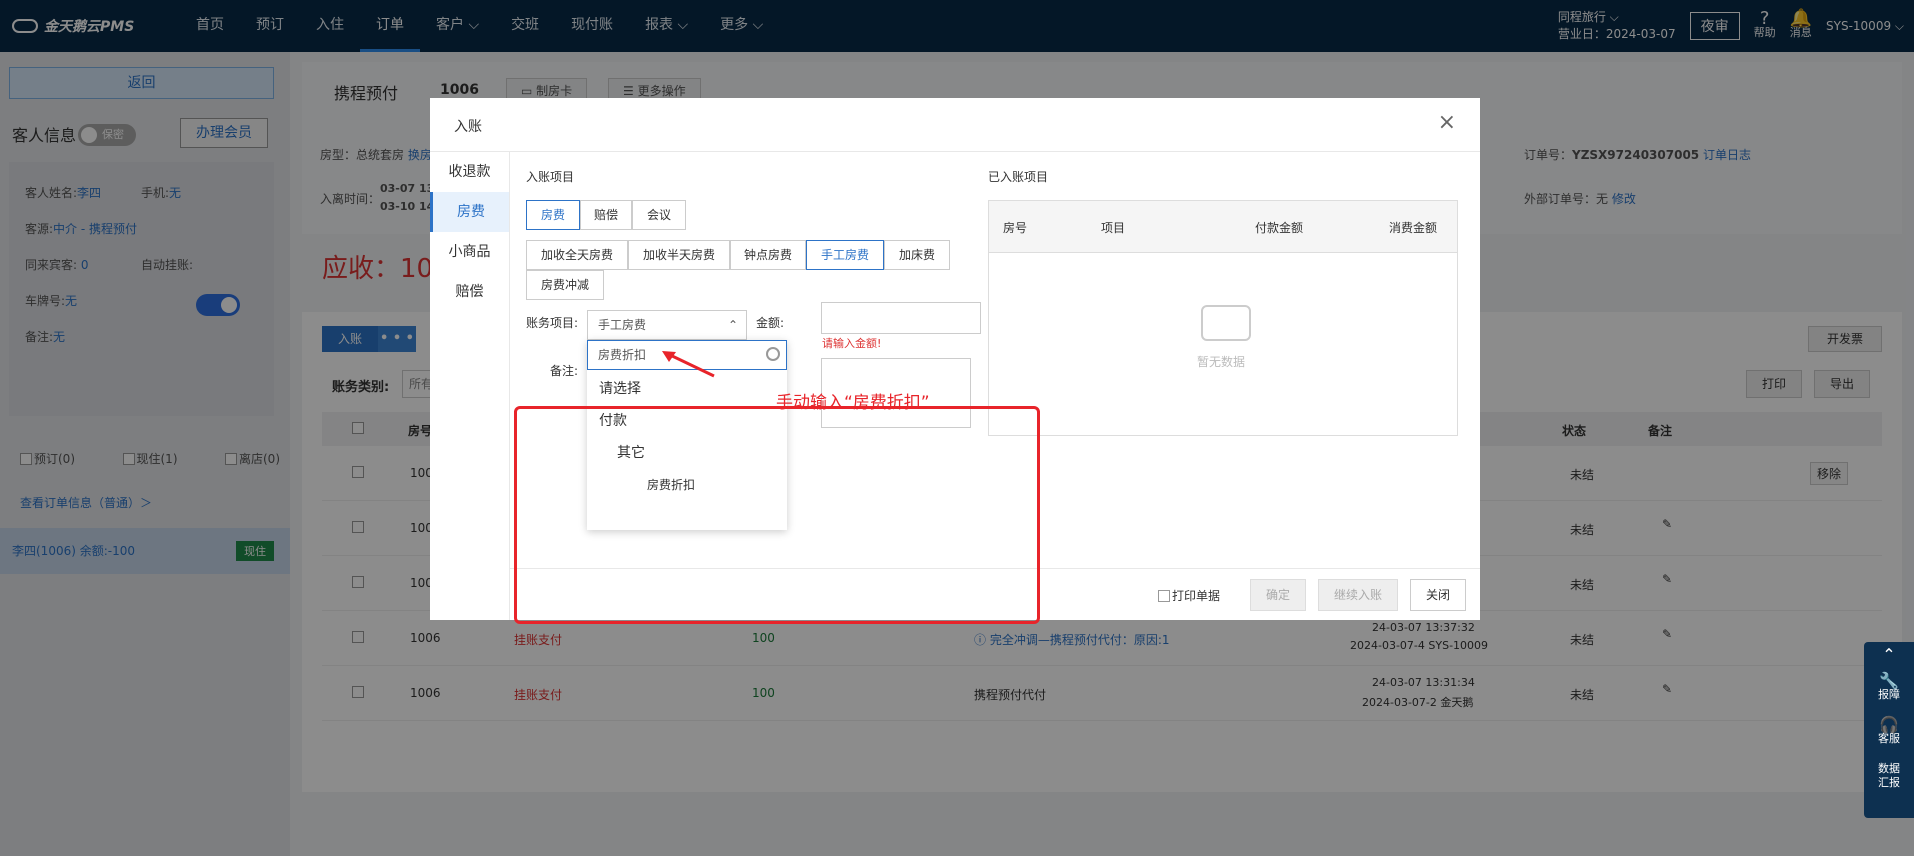 The image size is (1914, 856). Describe the element at coordinates (469, 292) in the screenshot. I see `side-compensation: 赔偿` at that location.